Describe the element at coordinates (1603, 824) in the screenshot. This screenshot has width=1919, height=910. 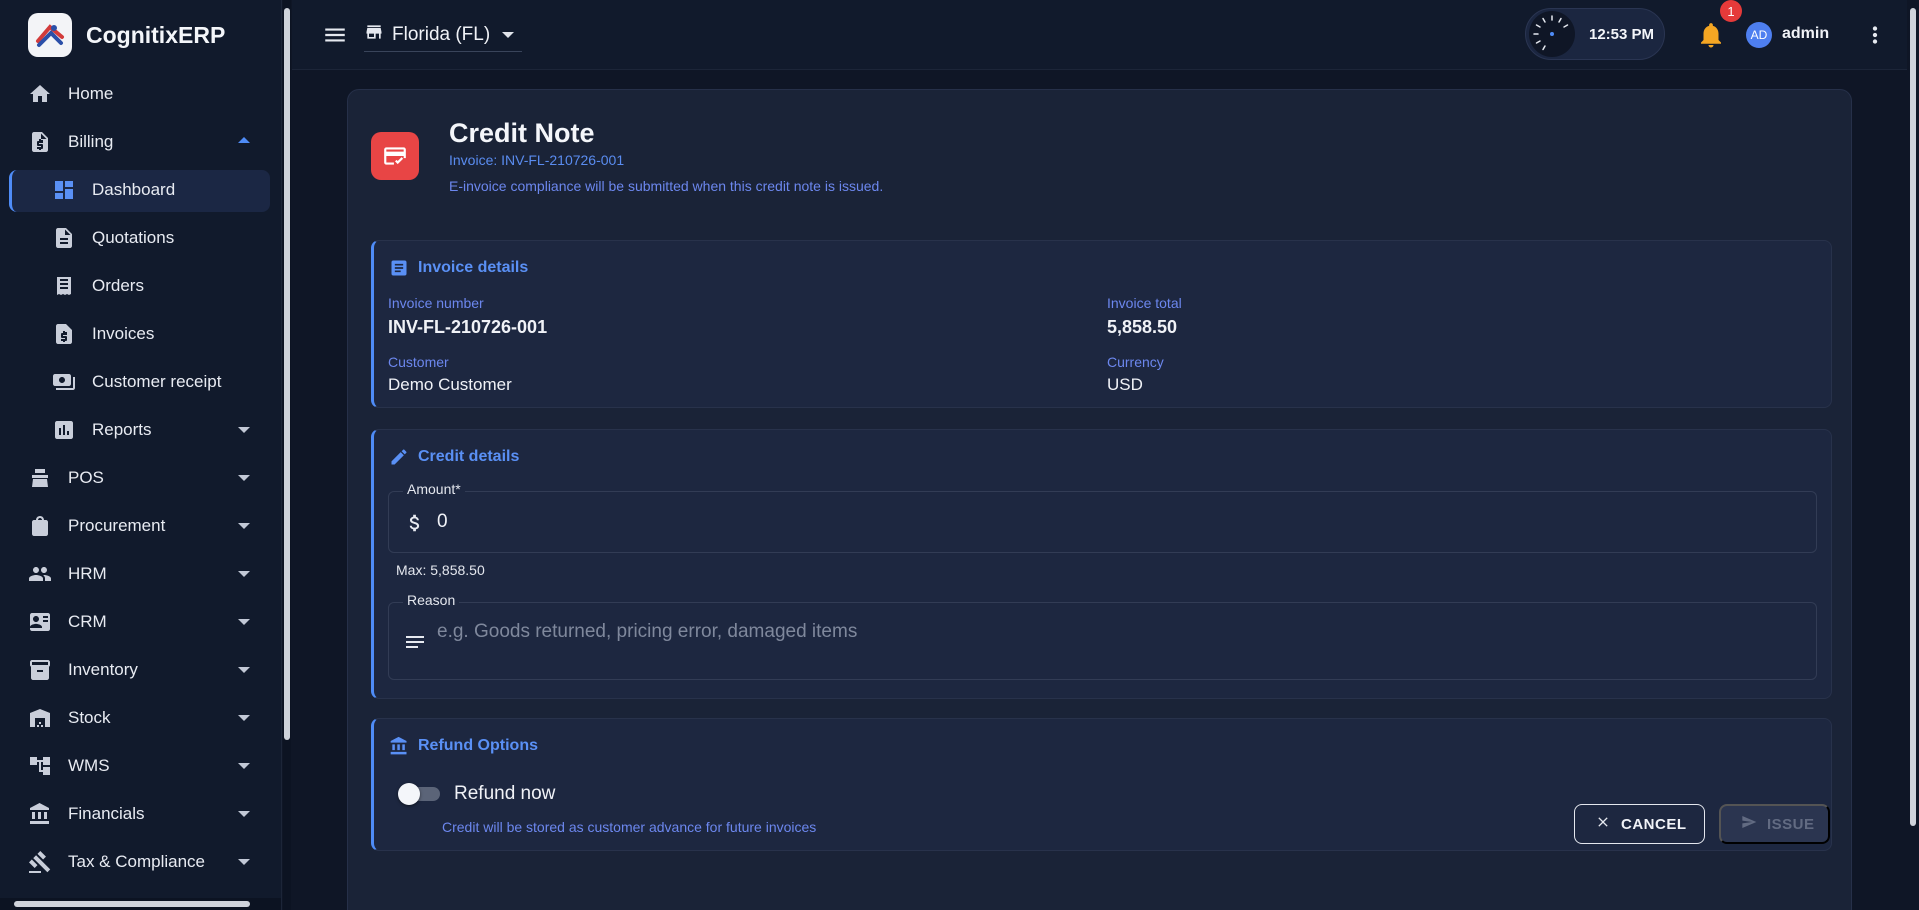
I see `close-icon` at that location.